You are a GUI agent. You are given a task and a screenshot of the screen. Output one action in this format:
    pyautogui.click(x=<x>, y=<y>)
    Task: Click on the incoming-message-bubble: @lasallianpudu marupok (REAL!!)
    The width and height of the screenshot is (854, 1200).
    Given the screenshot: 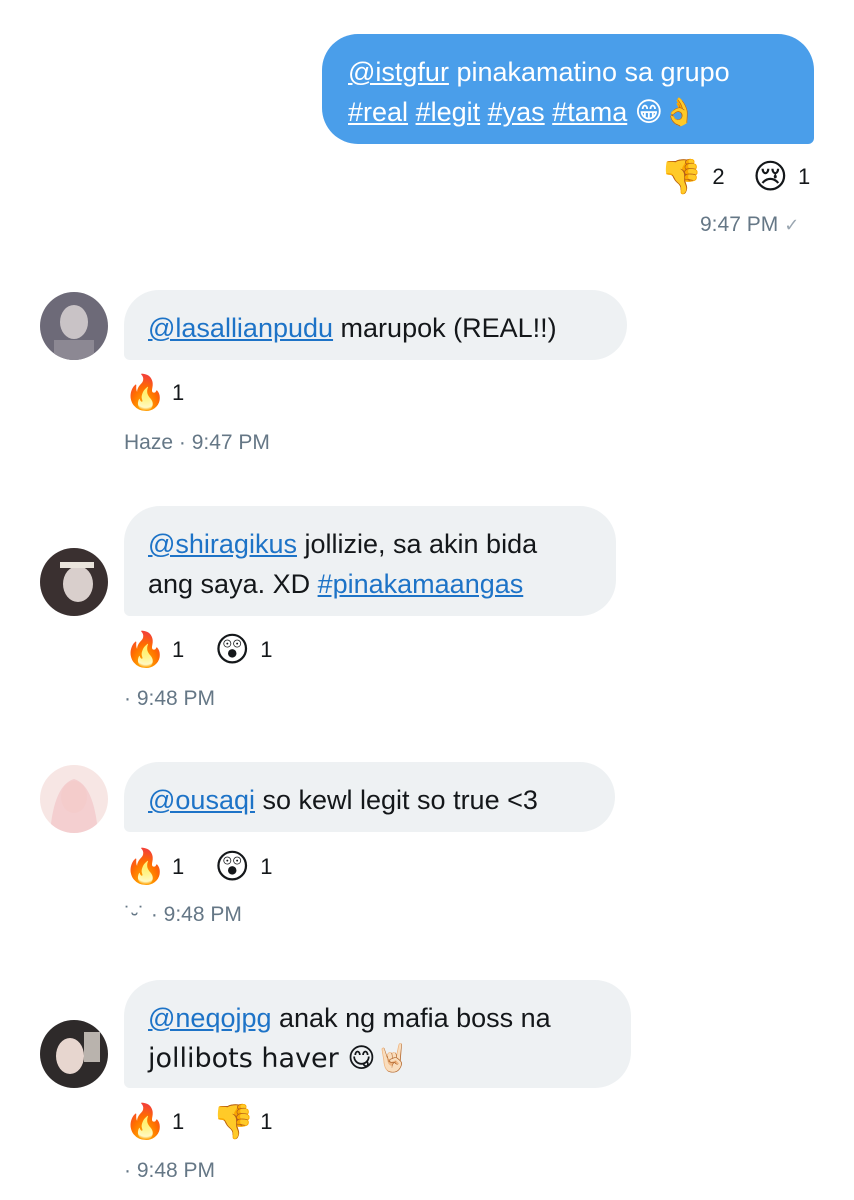 What is the action you would take?
    pyautogui.click(x=375, y=325)
    